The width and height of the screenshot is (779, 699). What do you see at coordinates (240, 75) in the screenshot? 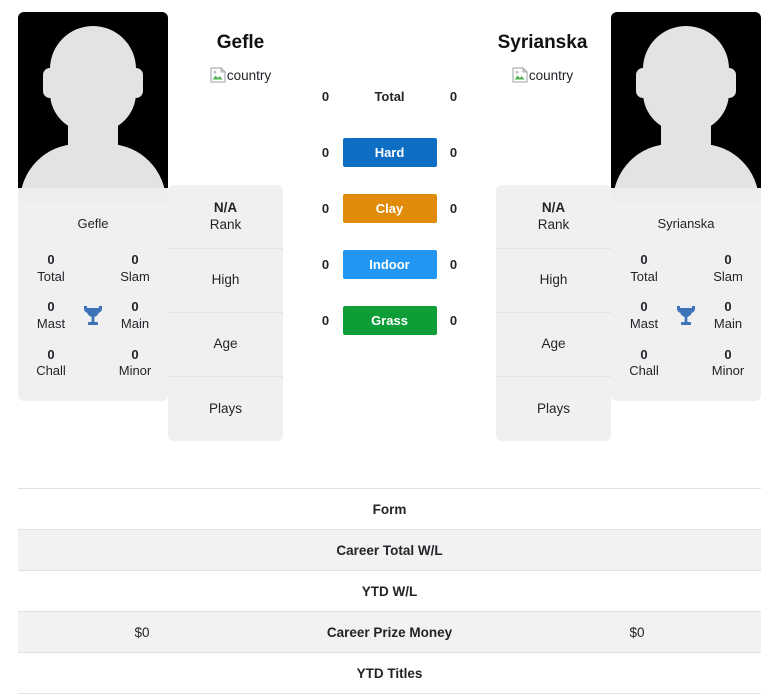
I see `left-country-flag: country` at bounding box center [240, 75].